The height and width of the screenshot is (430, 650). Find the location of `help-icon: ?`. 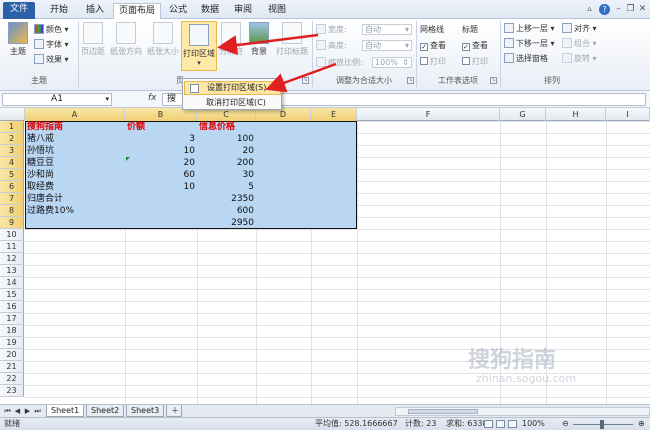

help-icon: ? is located at coordinates (604, 9).